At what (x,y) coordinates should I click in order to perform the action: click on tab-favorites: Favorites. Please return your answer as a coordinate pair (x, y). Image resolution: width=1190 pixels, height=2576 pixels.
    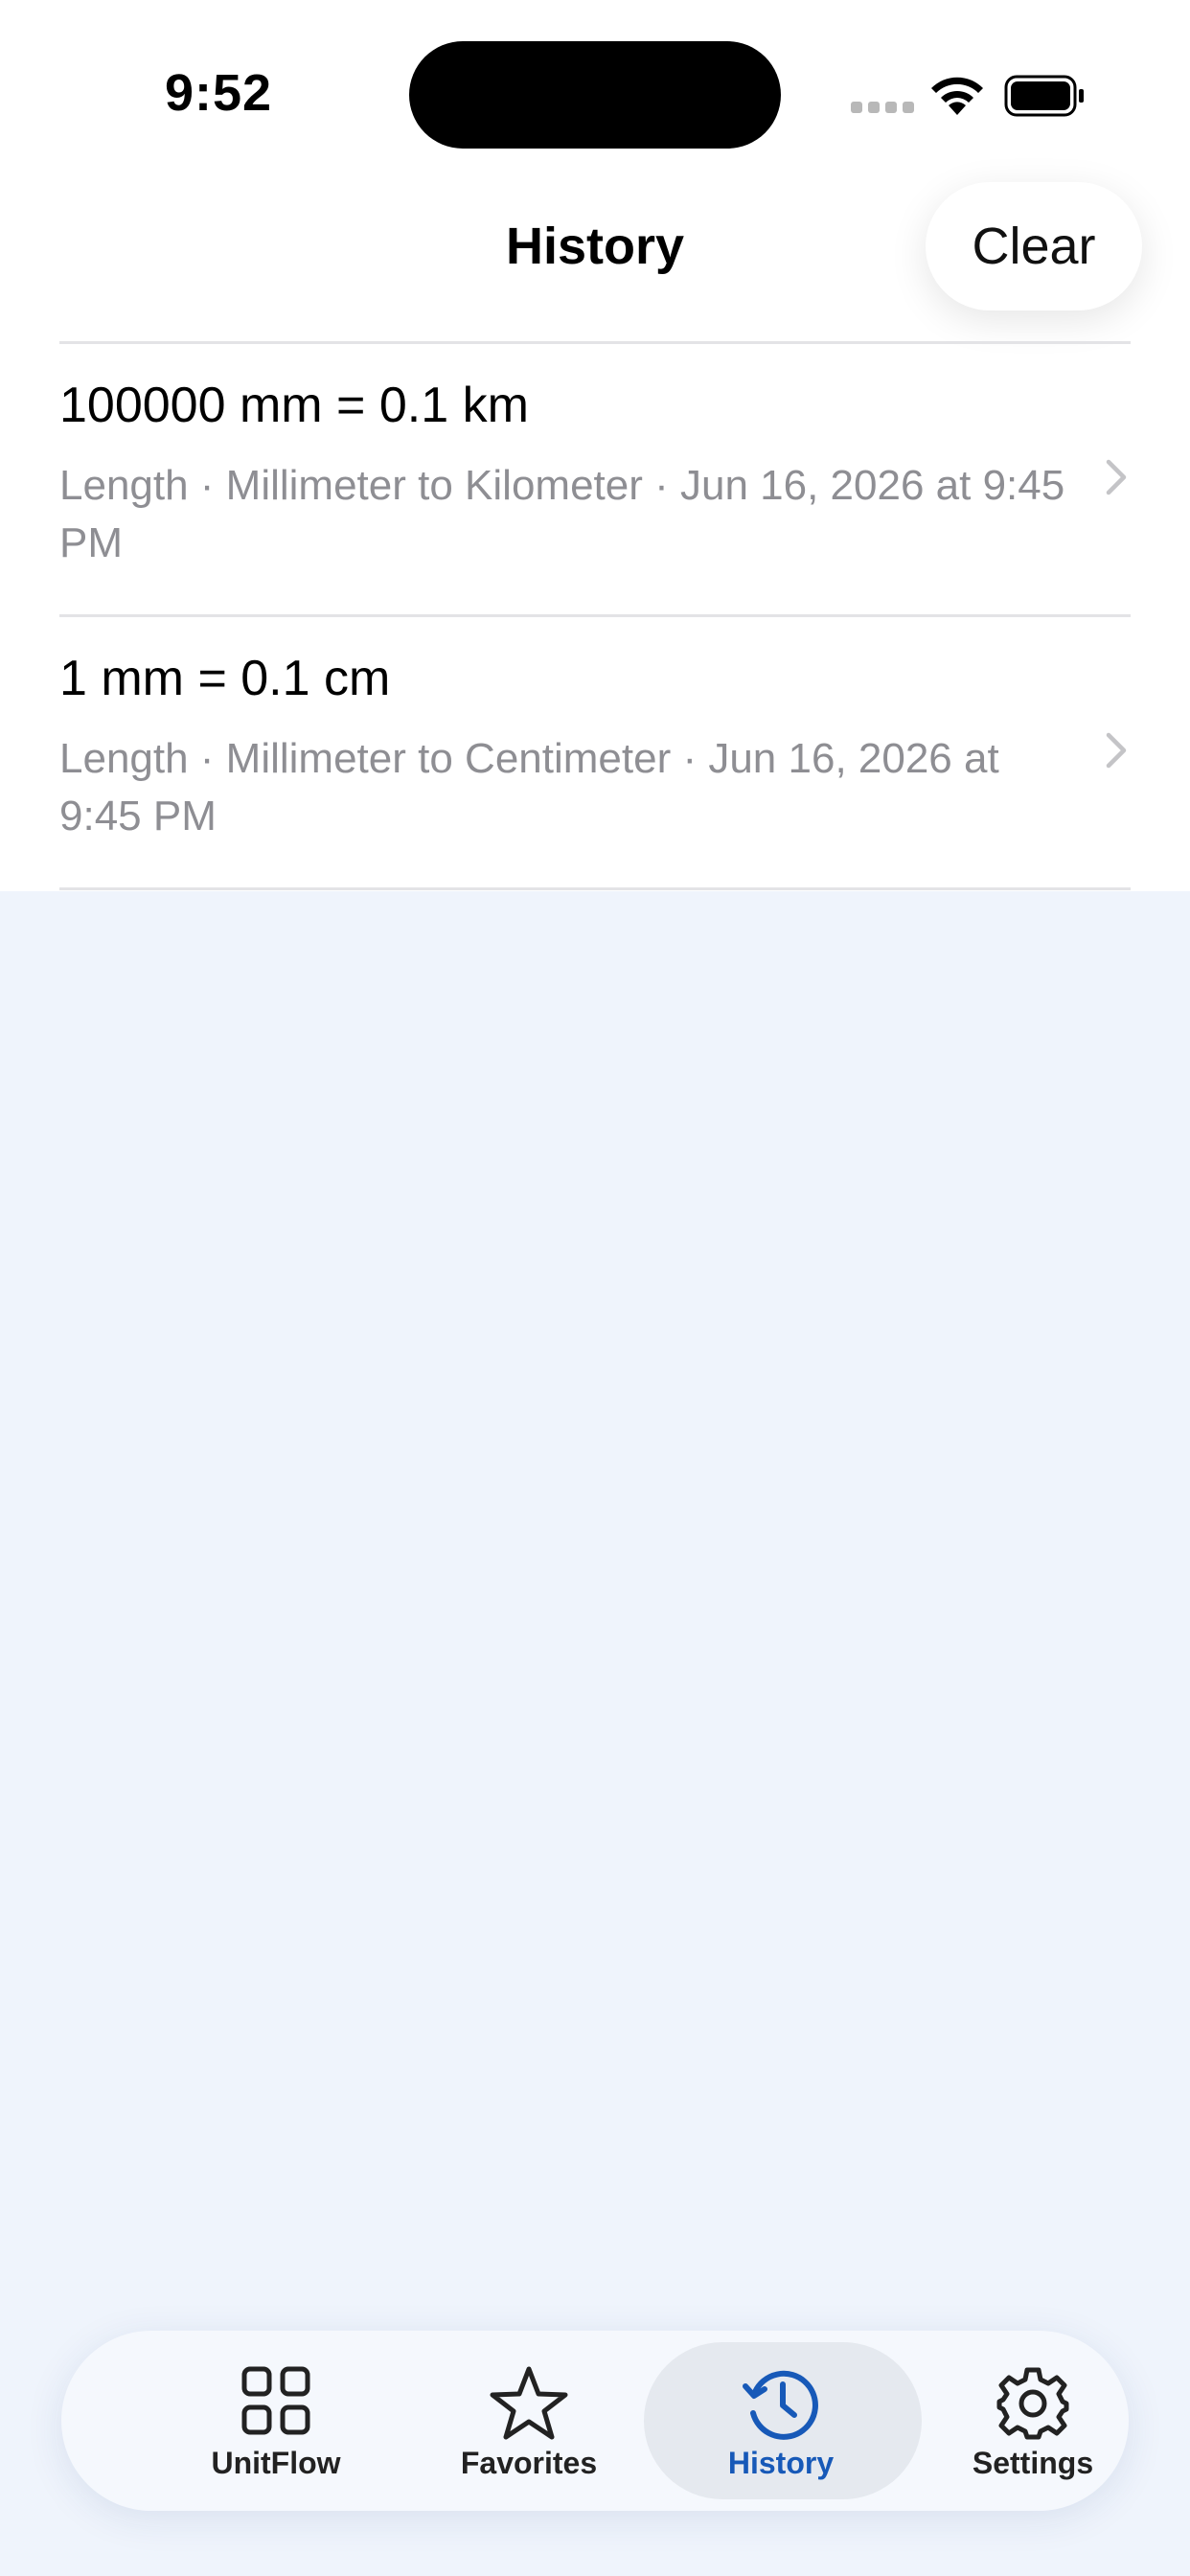
    Looking at the image, I should click on (529, 2421).